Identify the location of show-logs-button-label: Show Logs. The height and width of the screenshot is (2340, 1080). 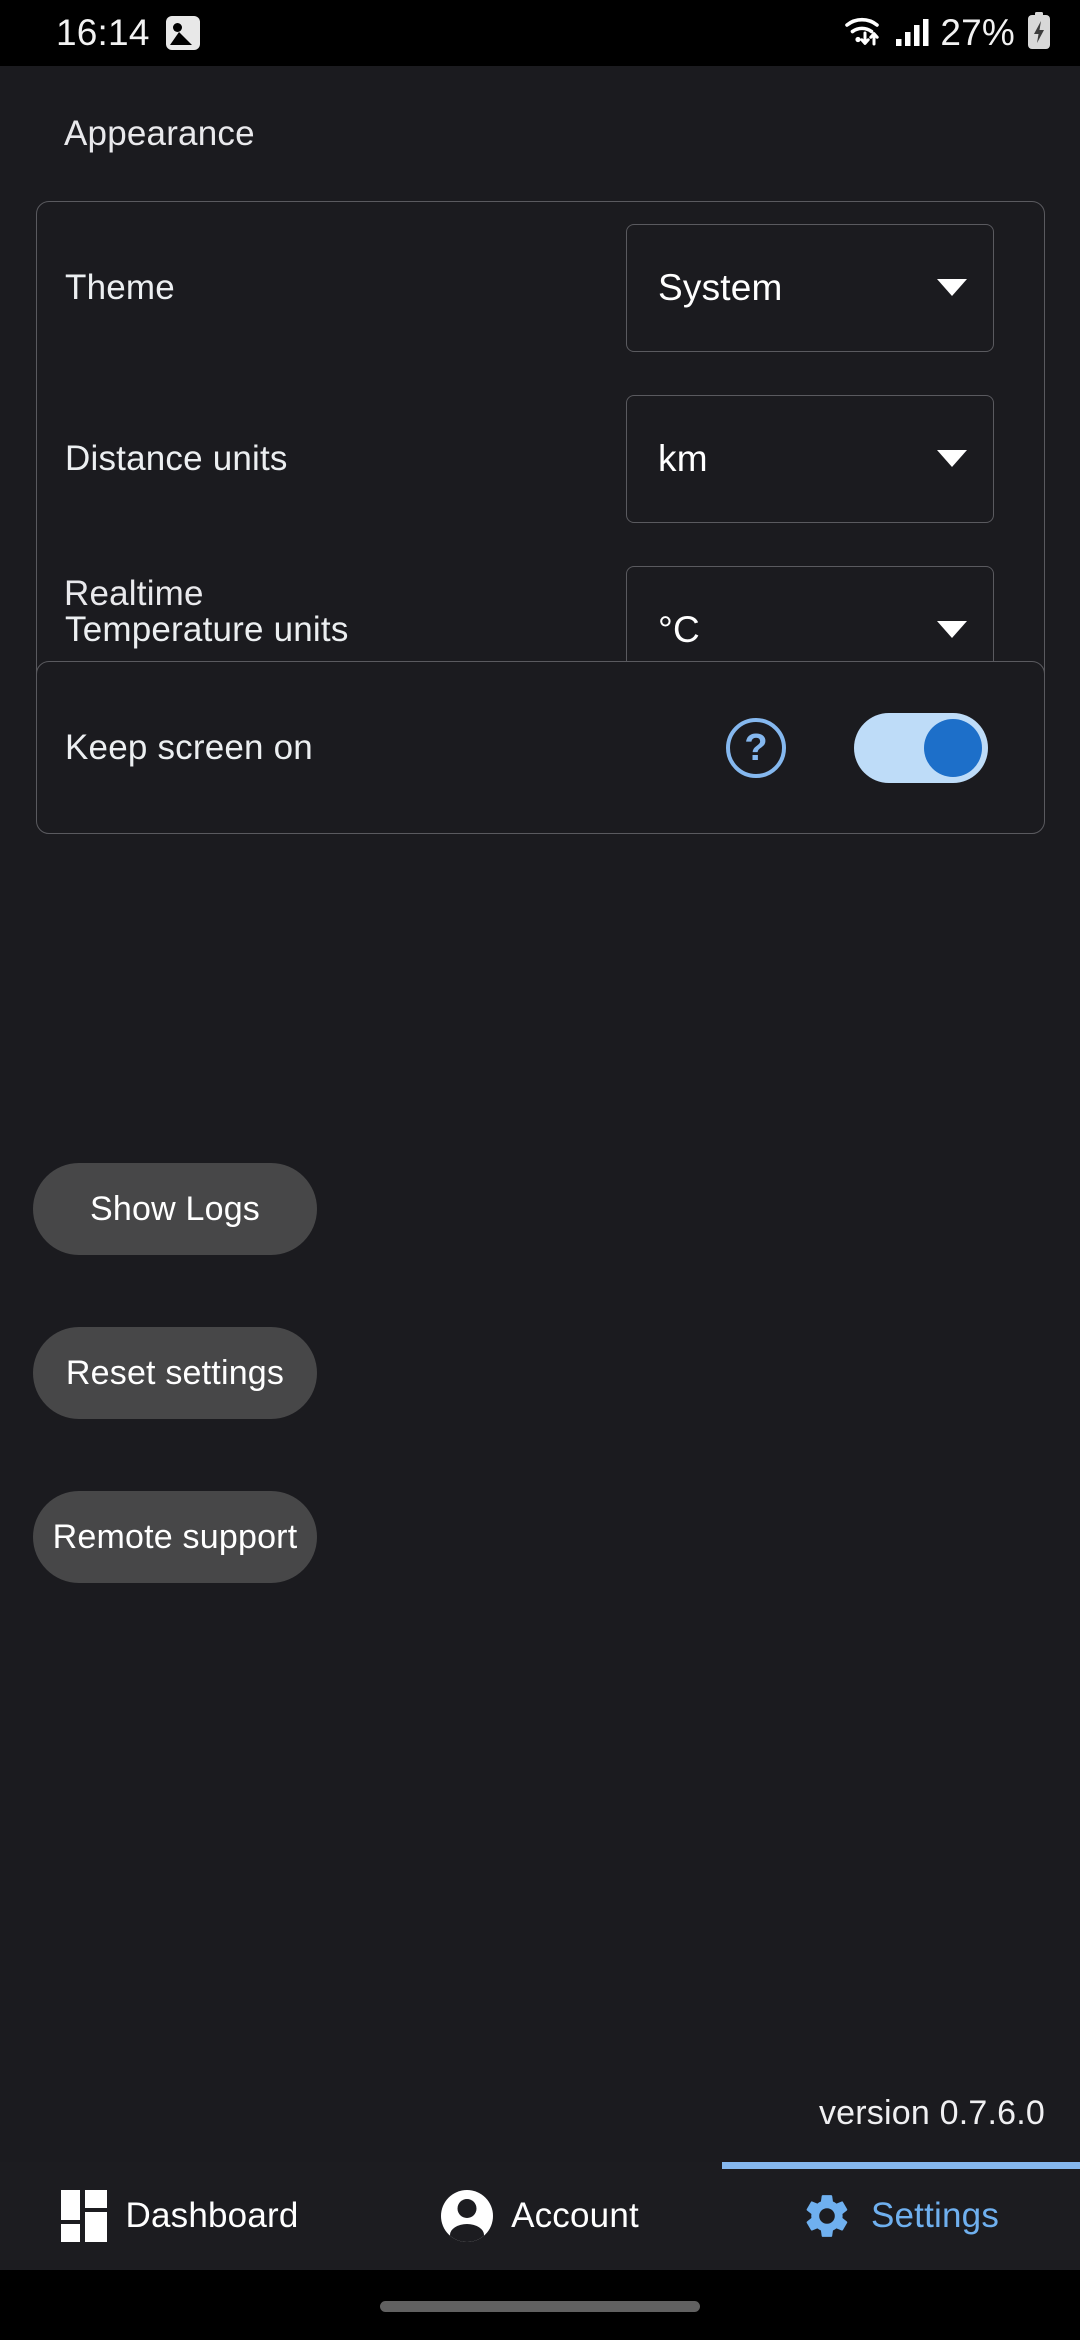
(175, 1208).